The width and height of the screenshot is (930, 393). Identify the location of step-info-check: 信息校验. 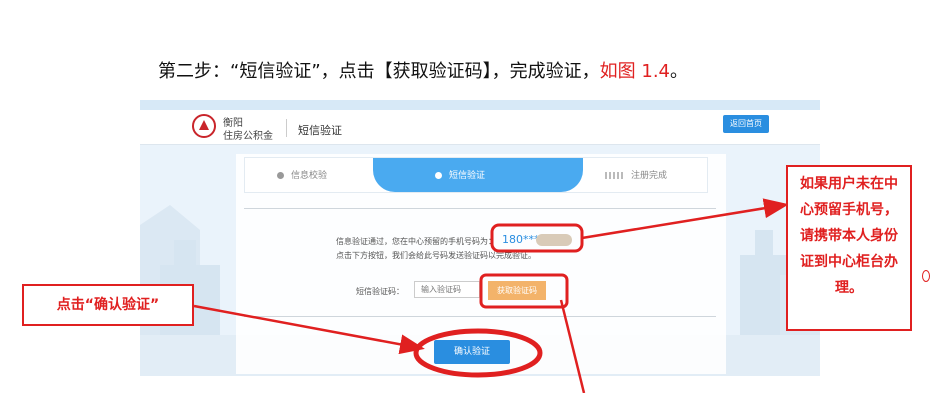
(302, 174).